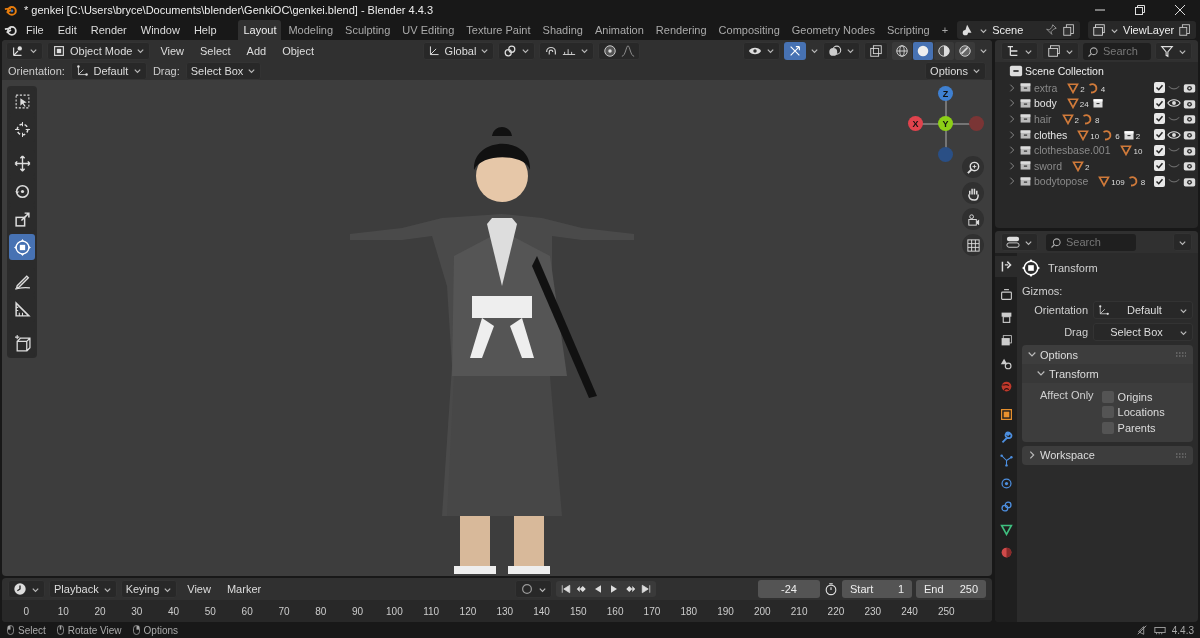  Describe the element at coordinates (1052, 354) in the screenshot. I see `panel-header: Options` at that location.